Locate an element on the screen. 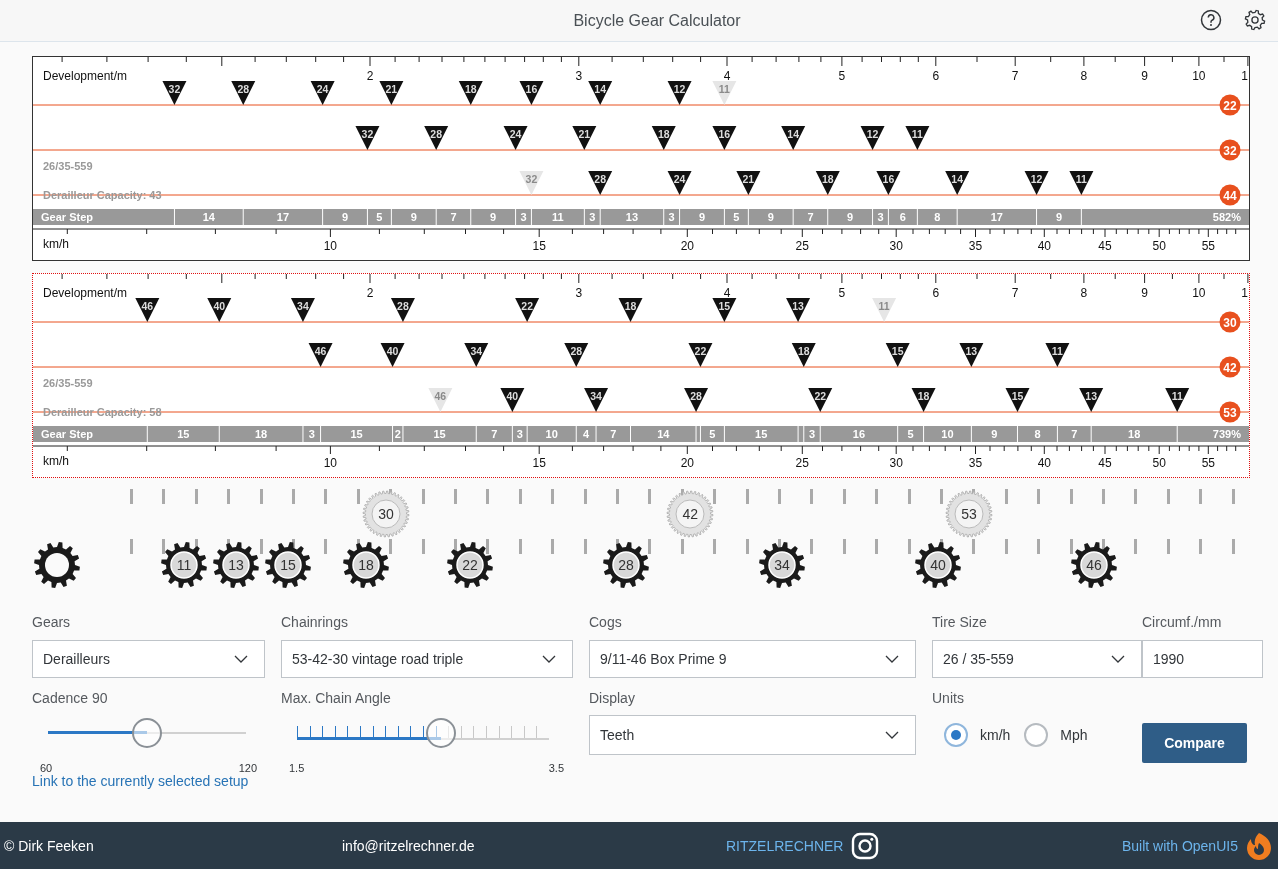  help-icon is located at coordinates (1211, 20).